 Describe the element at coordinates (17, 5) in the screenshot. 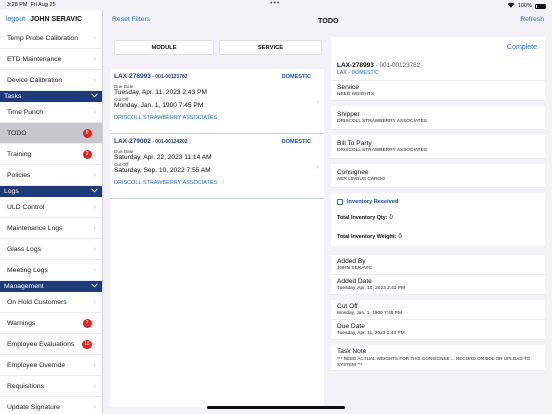

I see `clock-time: 3:28 PM` at that location.